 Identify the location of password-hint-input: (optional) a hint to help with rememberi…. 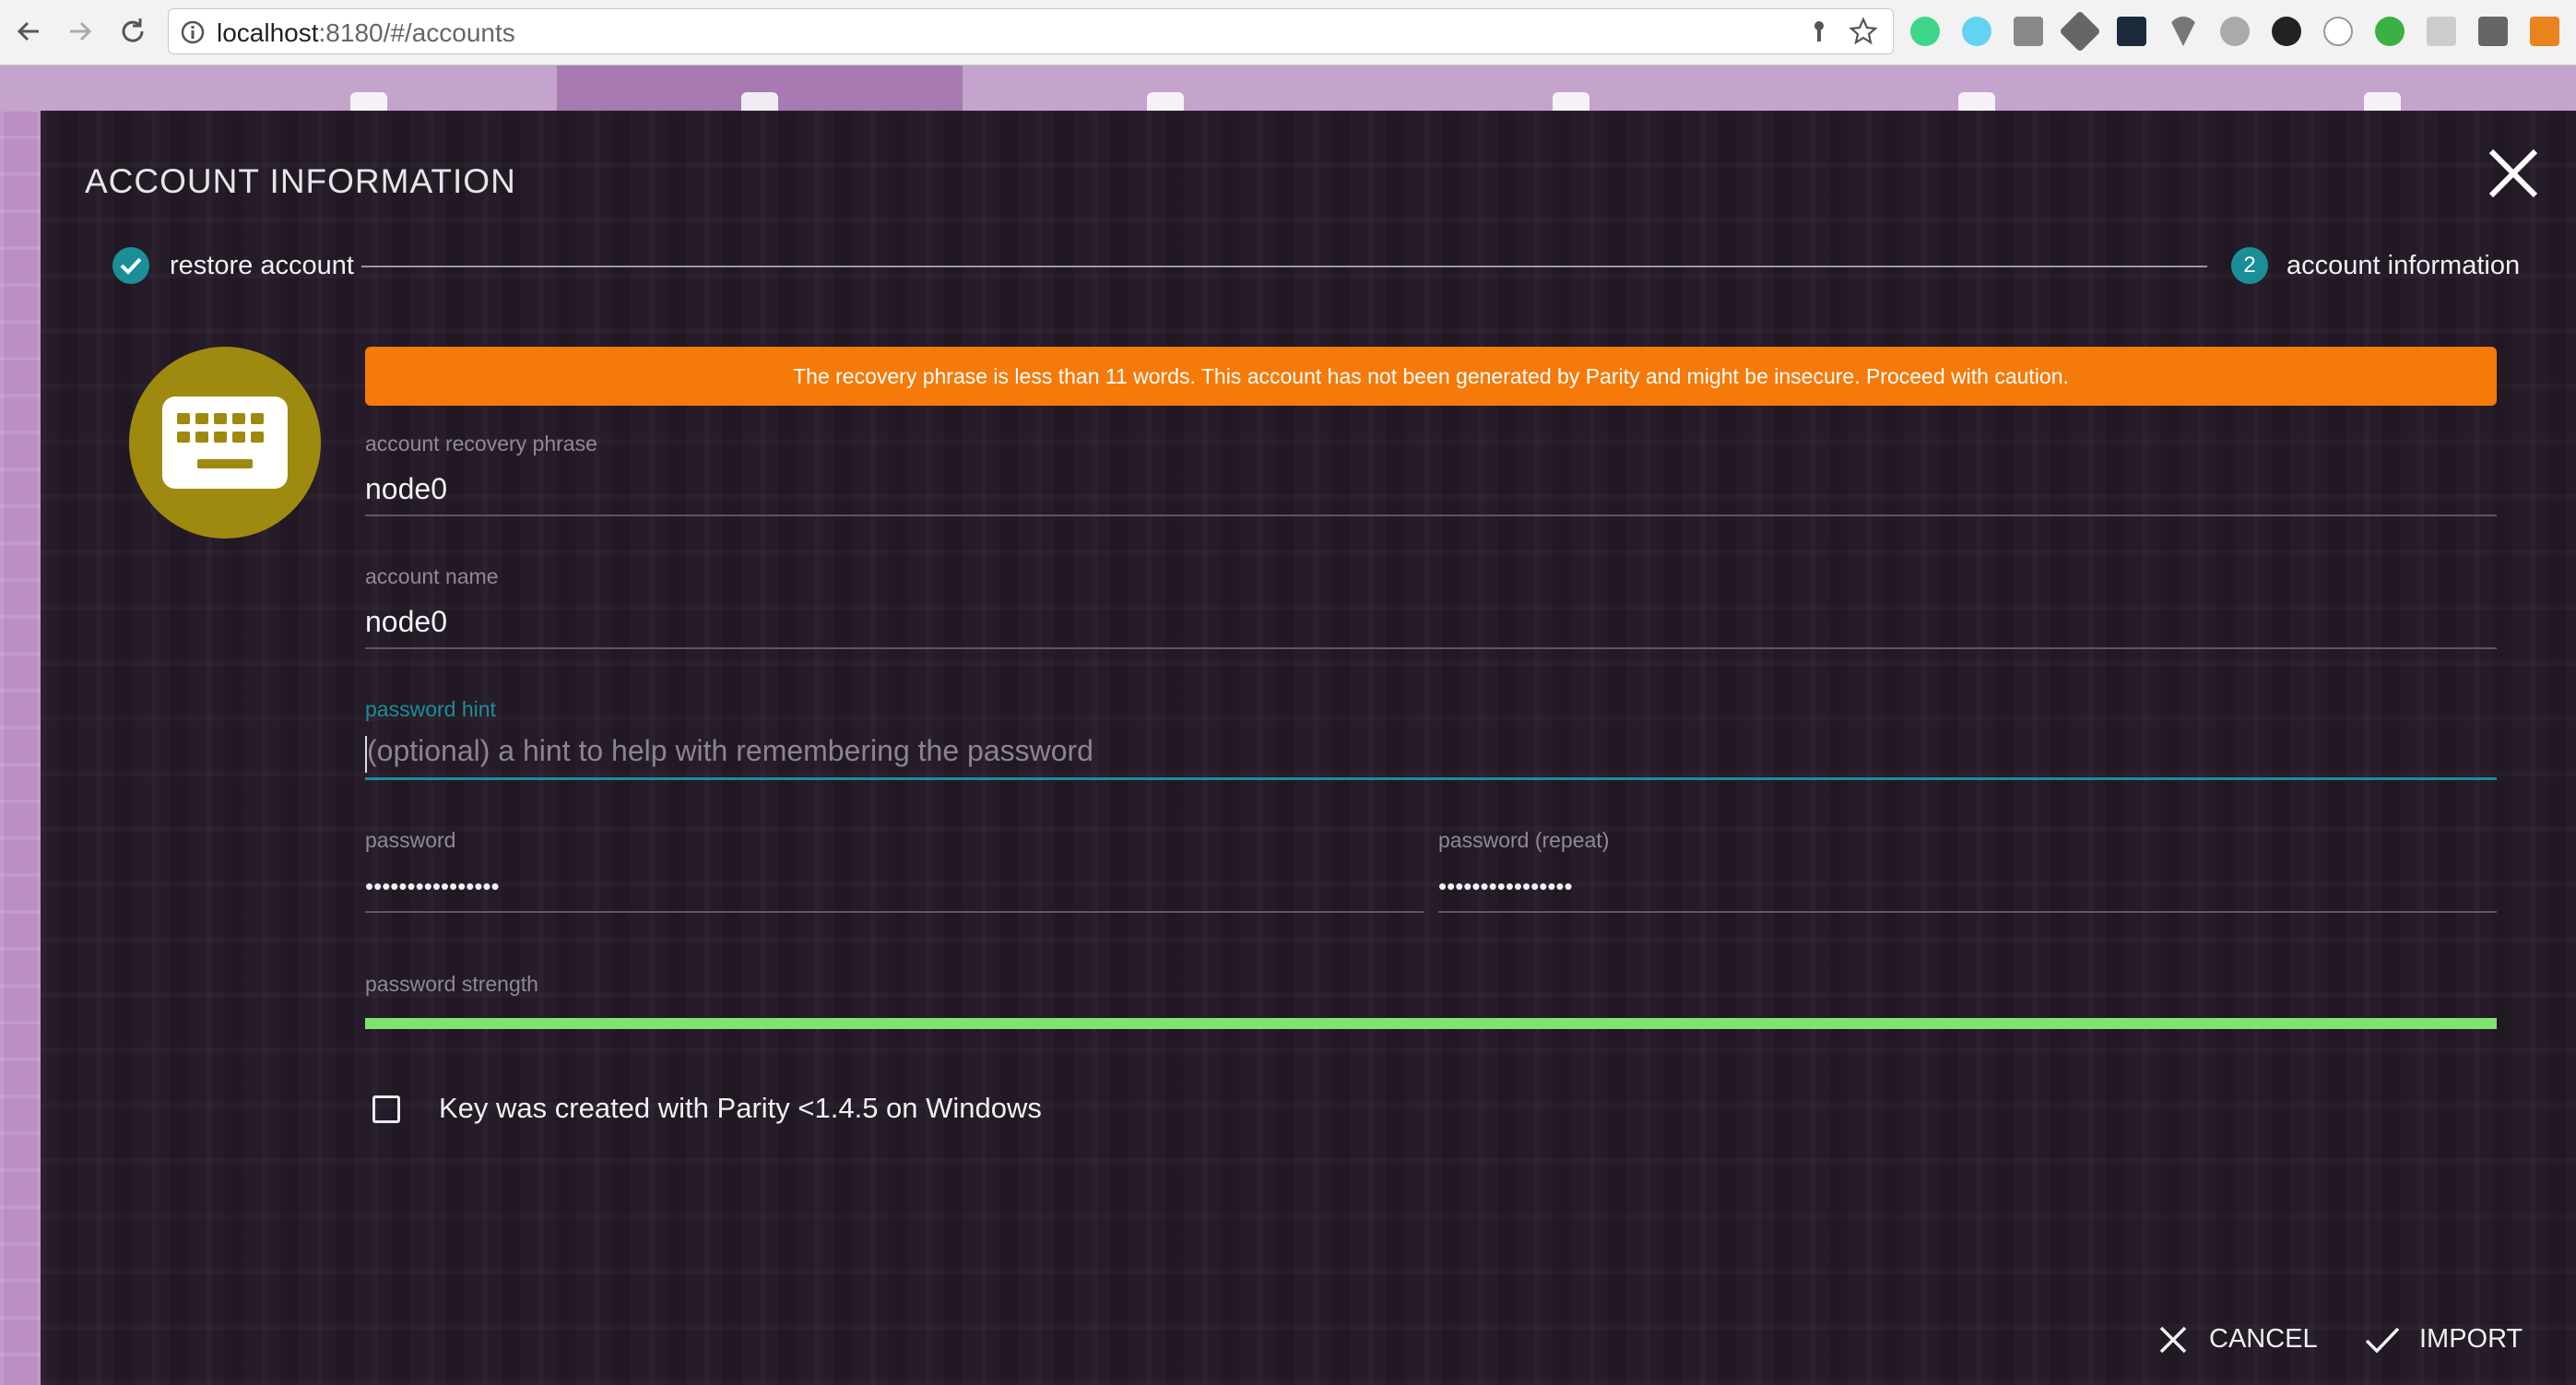
(730, 751).